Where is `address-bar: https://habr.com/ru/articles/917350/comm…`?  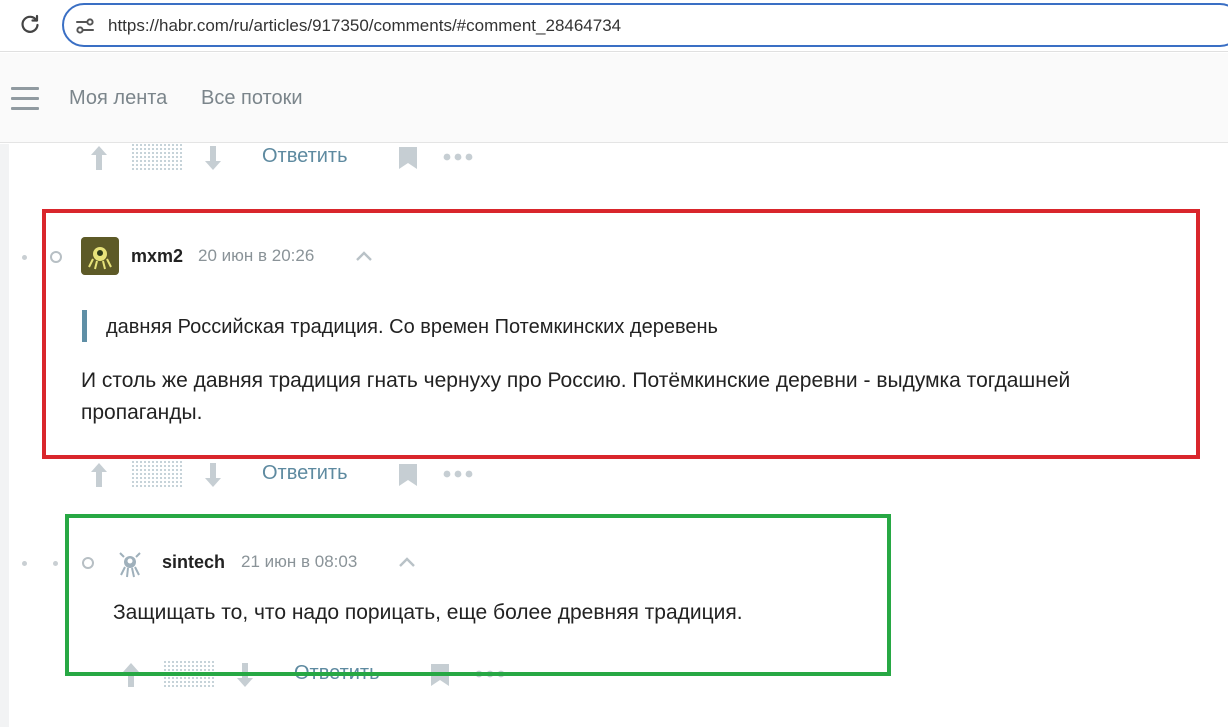 address-bar: https://habr.com/ru/articles/917350/comm… is located at coordinates (645, 25).